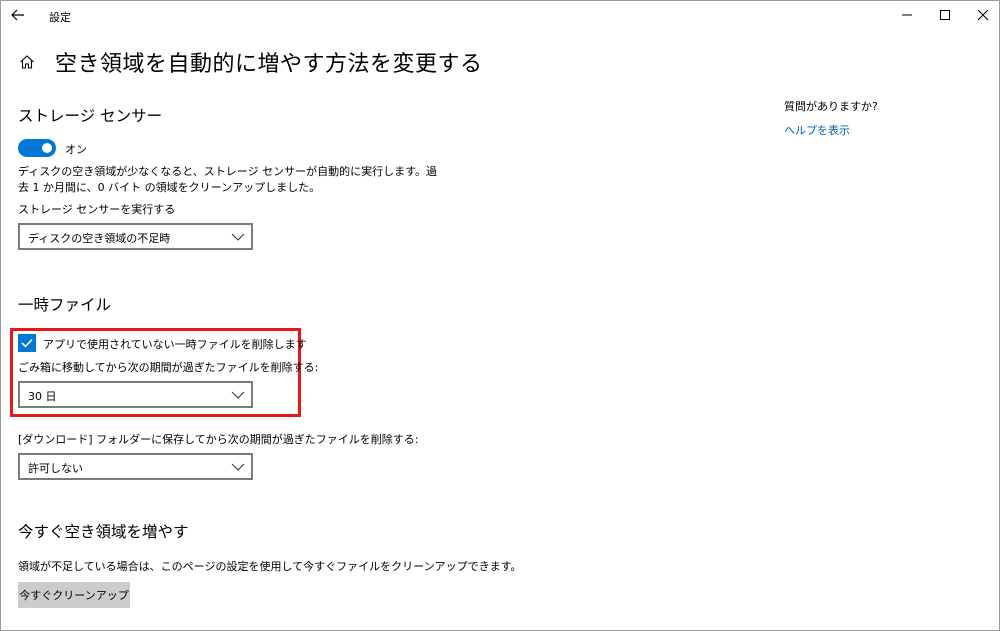  I want to click on help-link: ヘルプを表示, so click(817, 130).